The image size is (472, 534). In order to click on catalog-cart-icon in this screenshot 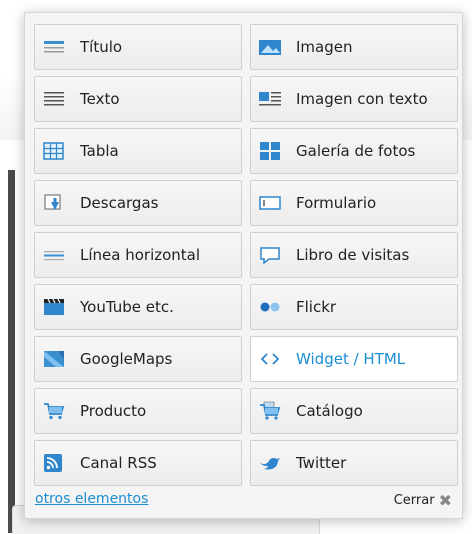, I will do `click(270, 411)`.